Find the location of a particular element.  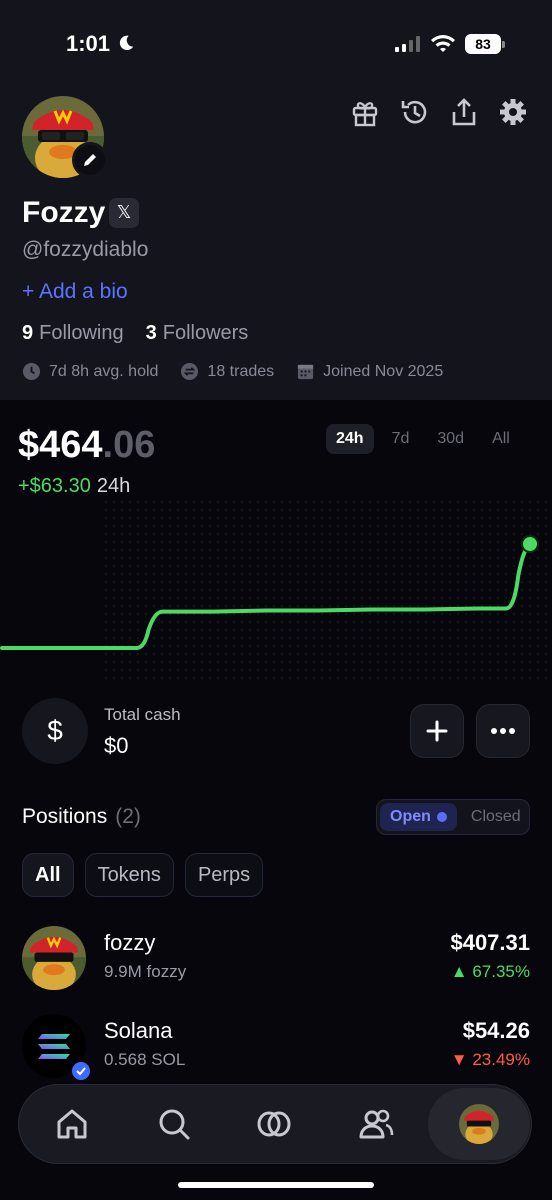

more-options-button is located at coordinates (503, 731).